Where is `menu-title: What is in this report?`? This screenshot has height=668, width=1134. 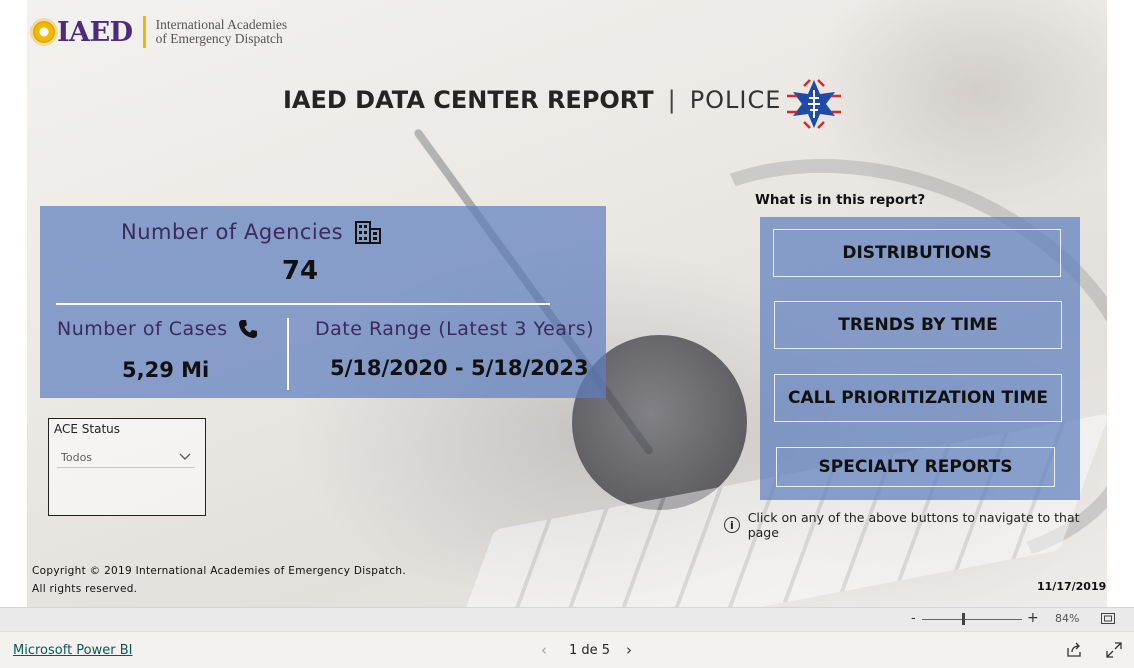 menu-title: What is in this report? is located at coordinates (840, 200).